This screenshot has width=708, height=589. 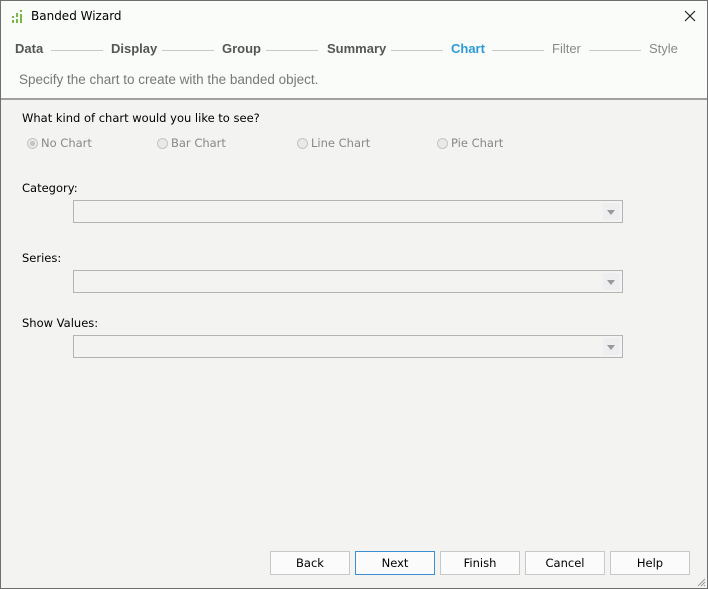 I want to click on show-values-dropdown, so click(x=348, y=346).